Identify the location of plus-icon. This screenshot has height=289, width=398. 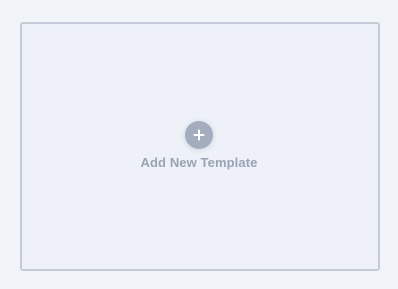
(199, 135).